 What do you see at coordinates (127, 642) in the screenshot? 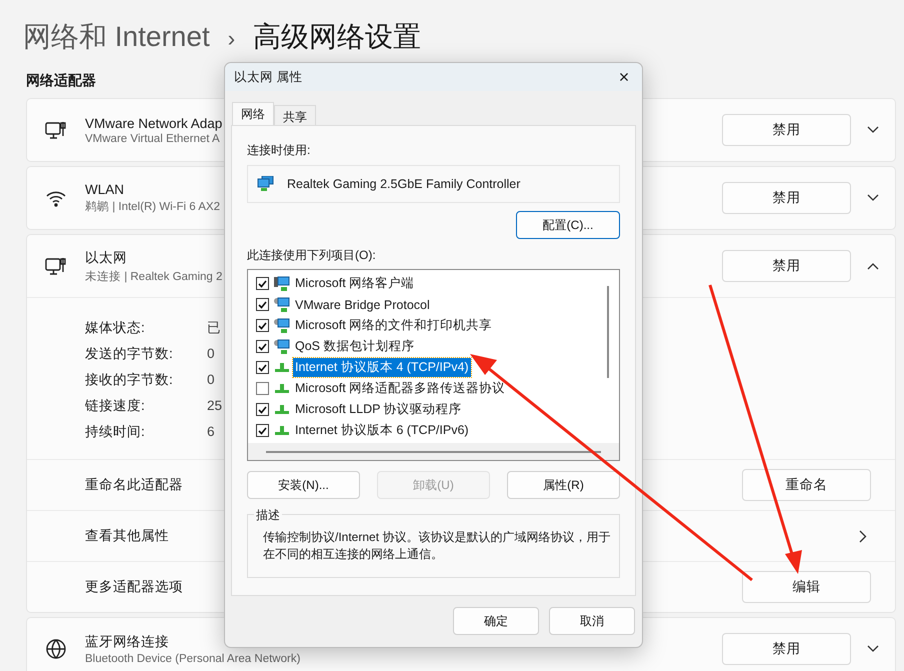
I see `adapter-name: 蓝牙网络连接` at bounding box center [127, 642].